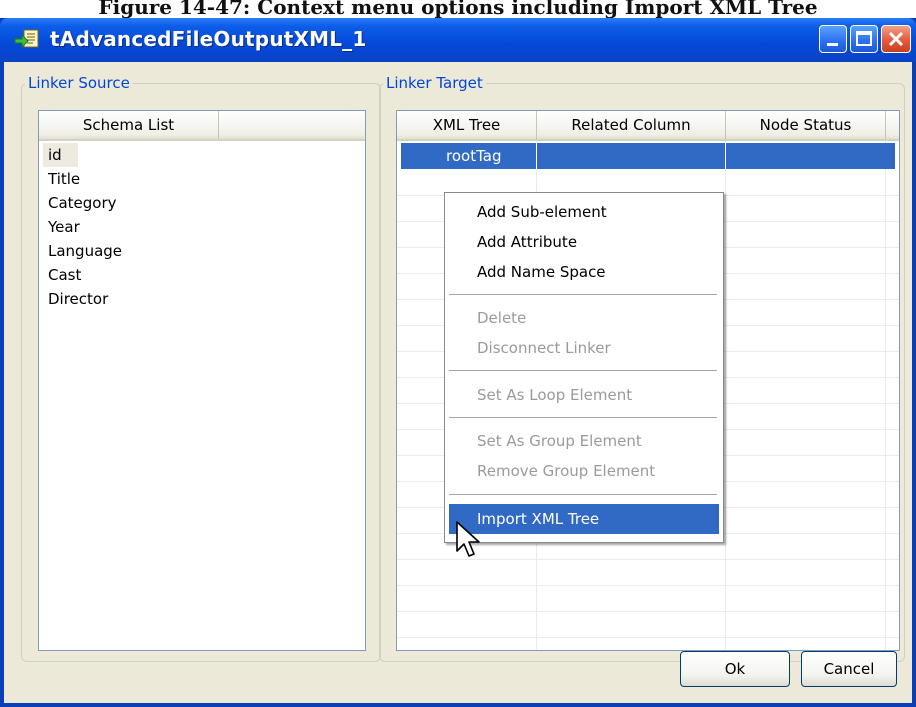 The width and height of the screenshot is (916, 707). Describe the element at coordinates (78, 299) in the screenshot. I see `schema-item-director: Director` at that location.